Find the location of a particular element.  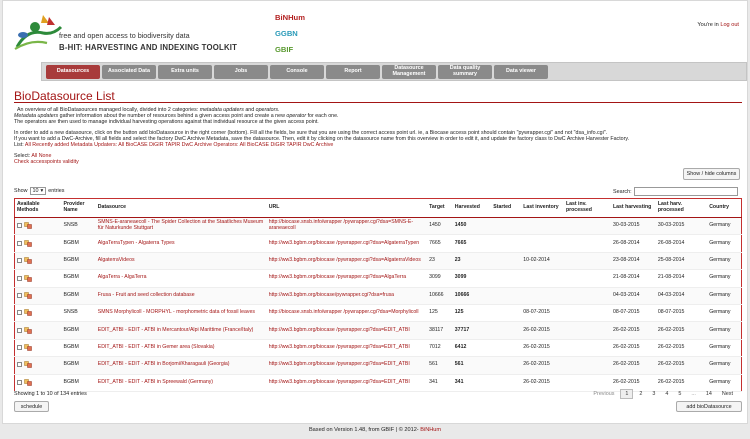

harvested-cell: 23 is located at coordinates (457, 260).